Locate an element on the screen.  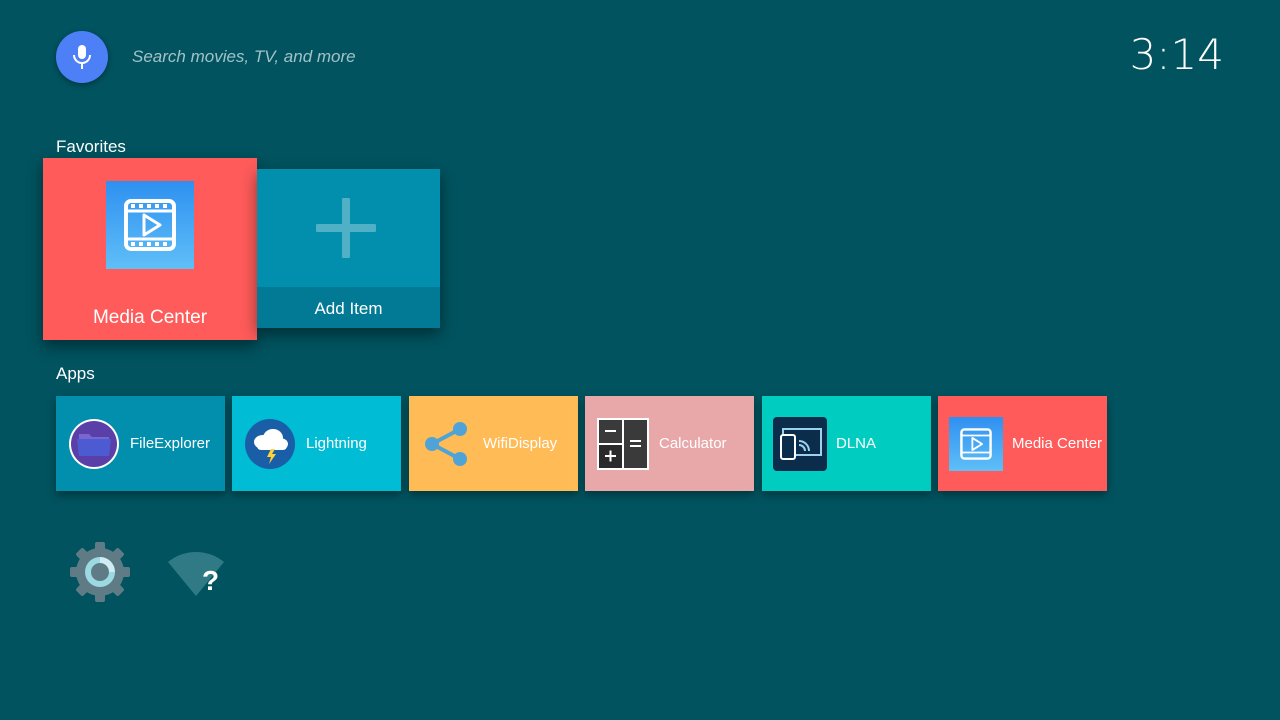
clock: 3:14 is located at coordinates (1176, 54).